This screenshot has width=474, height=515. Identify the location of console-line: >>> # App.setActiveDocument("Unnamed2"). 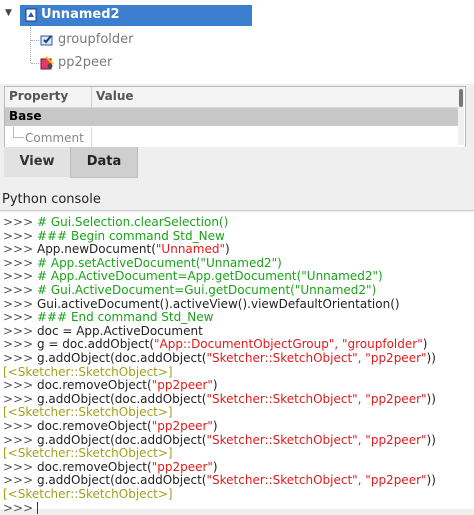
(142, 263).